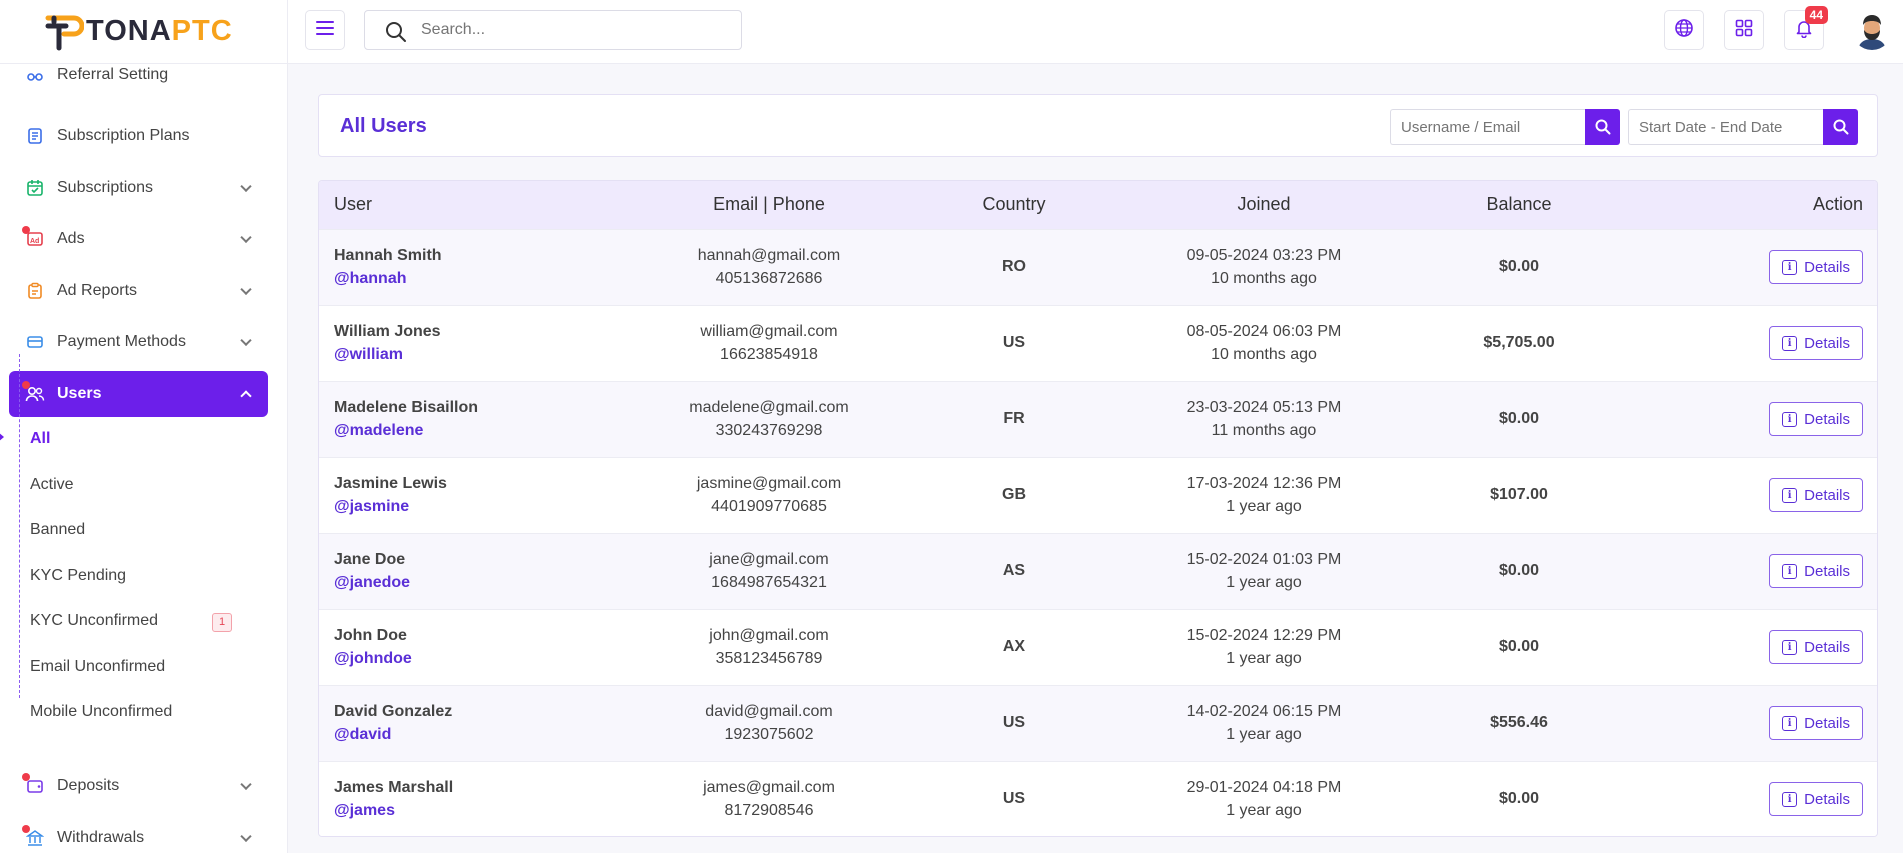  What do you see at coordinates (1519, 204) in the screenshot?
I see `column-header-balance: Balance` at bounding box center [1519, 204].